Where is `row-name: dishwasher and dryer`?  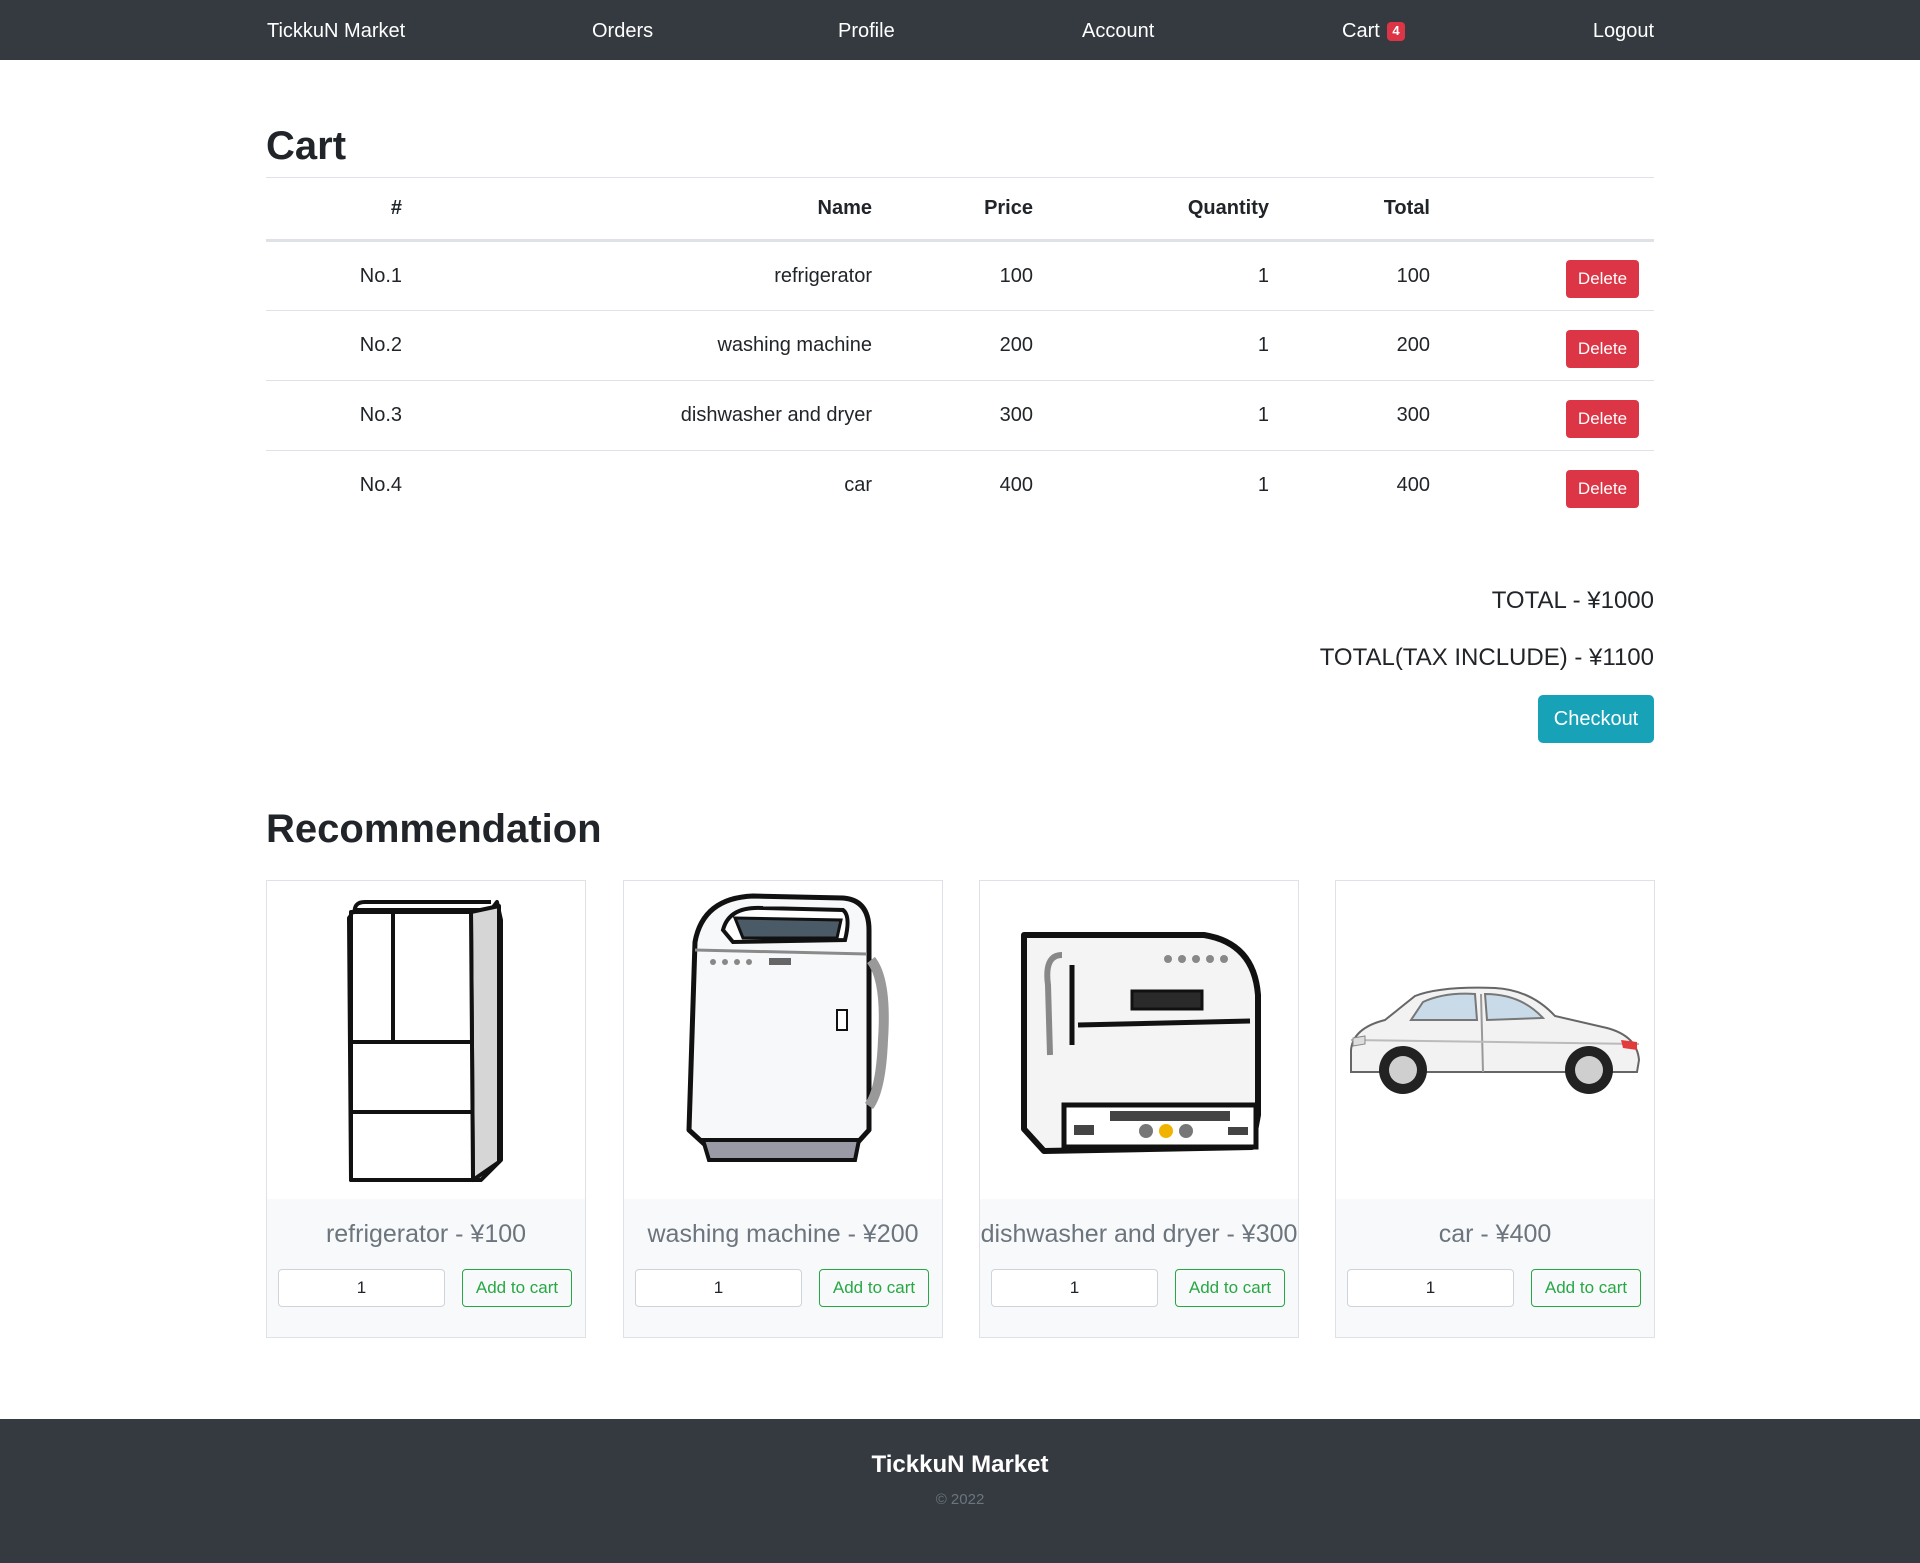
row-name: dishwasher and dryer is located at coordinates (637, 415).